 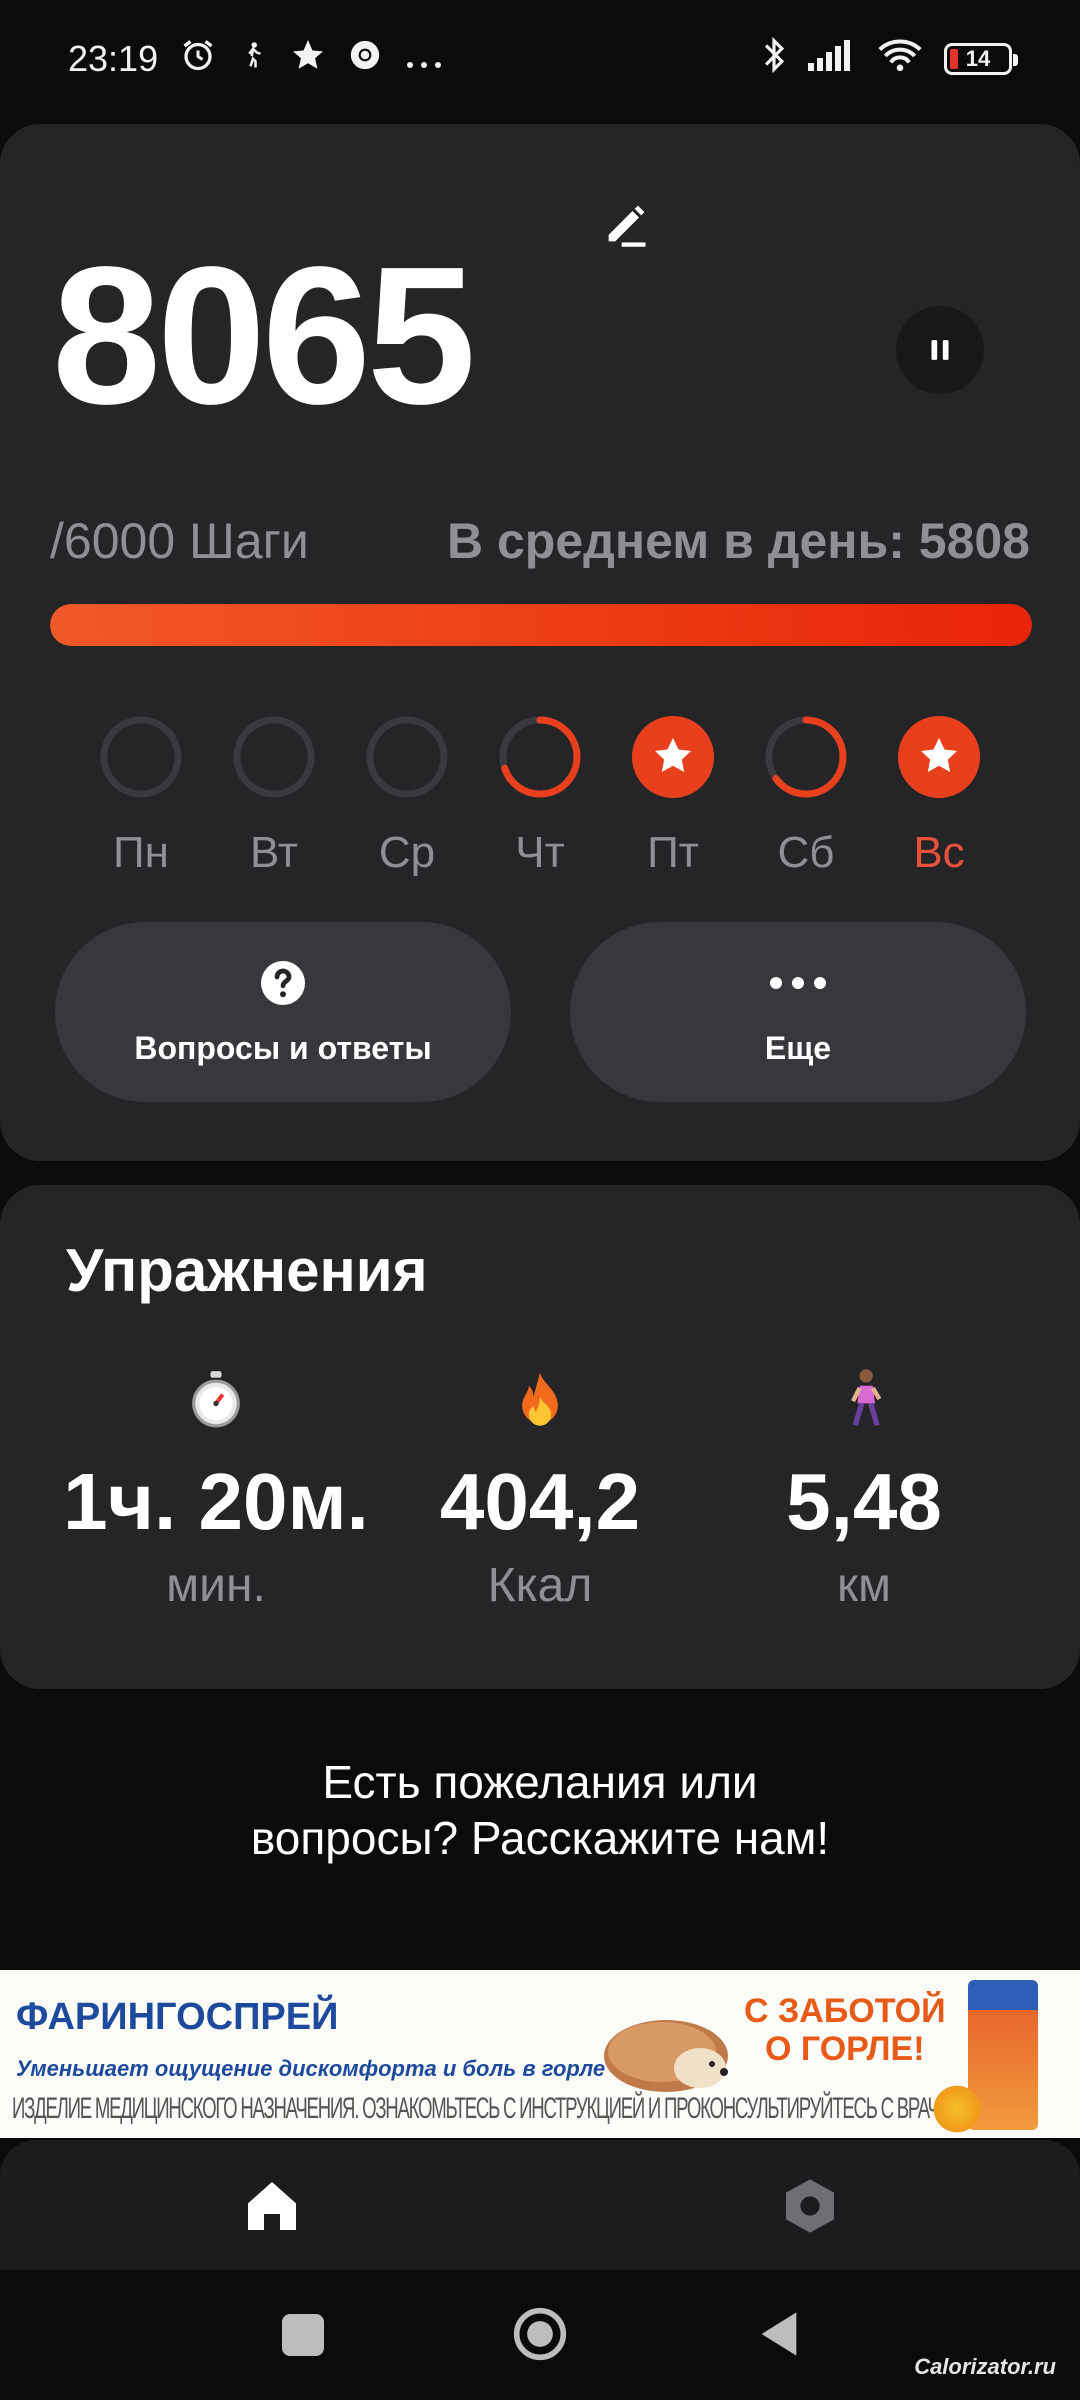 I want to click on day-label: Вс, so click(x=939, y=852).